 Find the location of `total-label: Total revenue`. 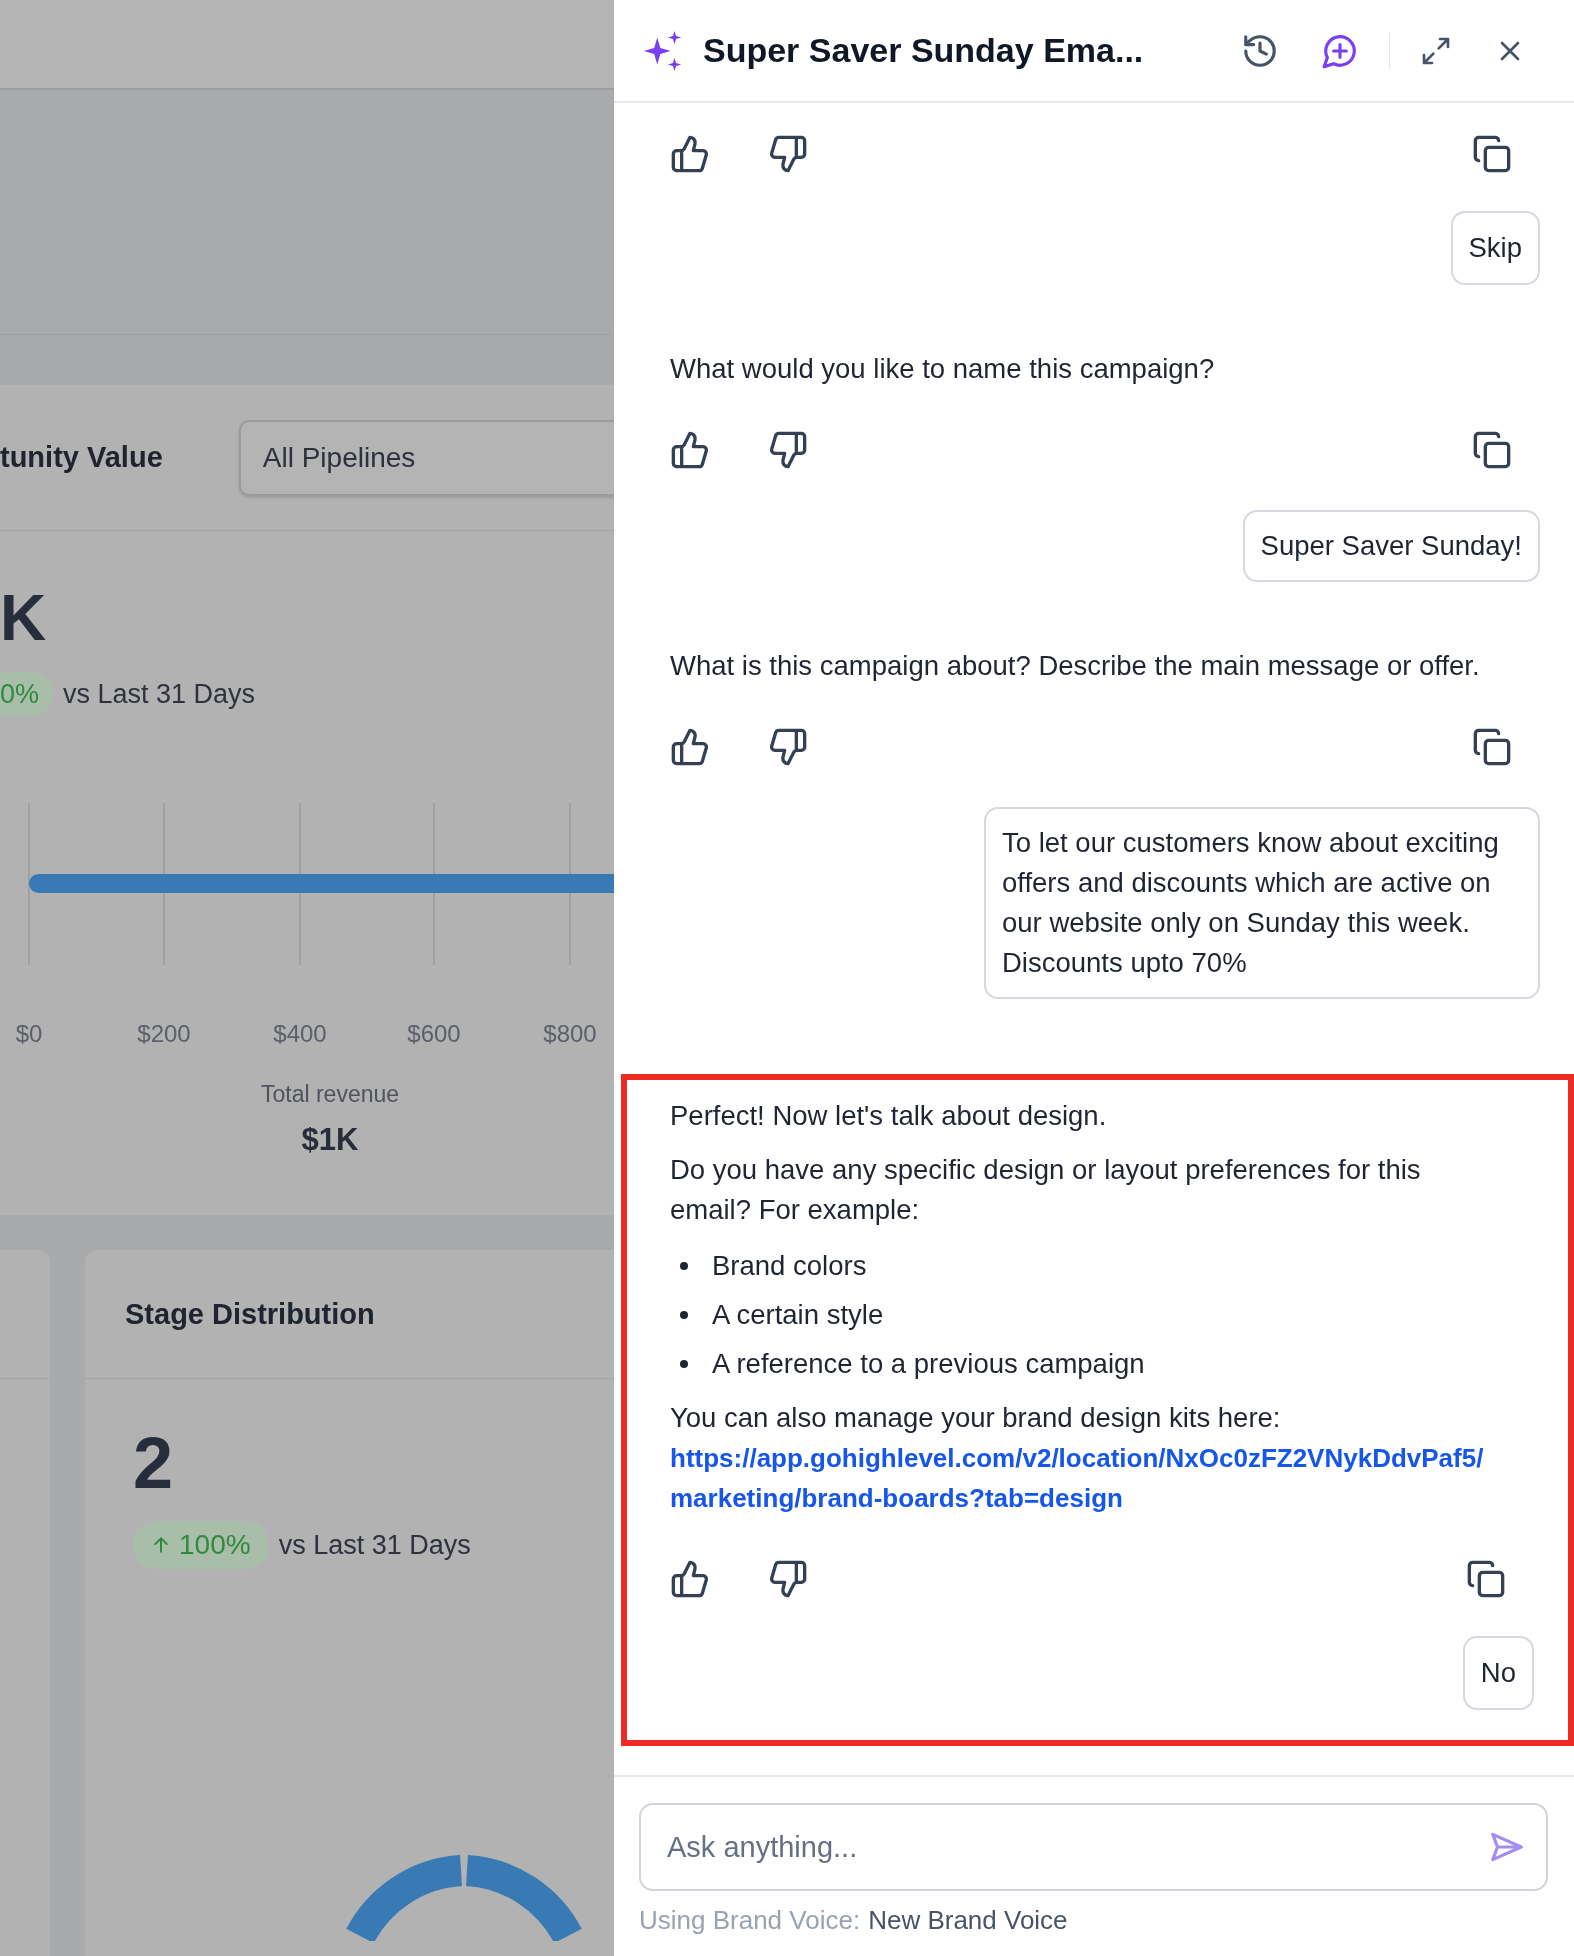

total-label: Total revenue is located at coordinates (330, 1094).